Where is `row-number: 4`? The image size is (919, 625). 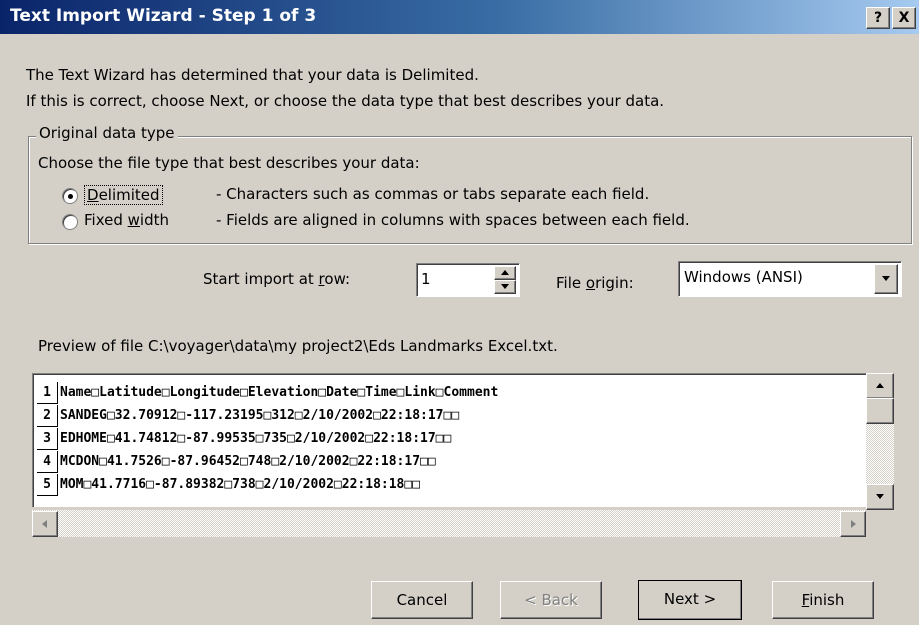 row-number: 4 is located at coordinates (47, 462).